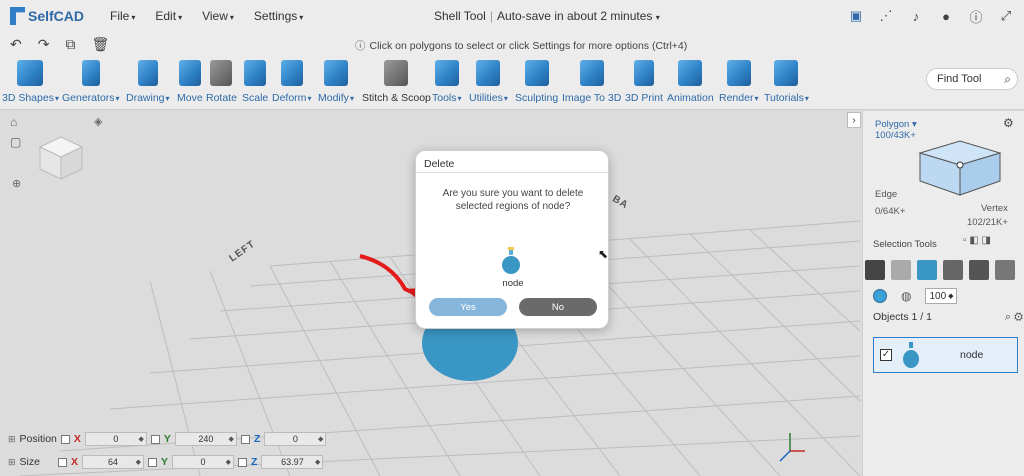 The width and height of the screenshot is (1024, 476). What do you see at coordinates (512, 162) in the screenshot?
I see `dialog-title: Delete` at bounding box center [512, 162].